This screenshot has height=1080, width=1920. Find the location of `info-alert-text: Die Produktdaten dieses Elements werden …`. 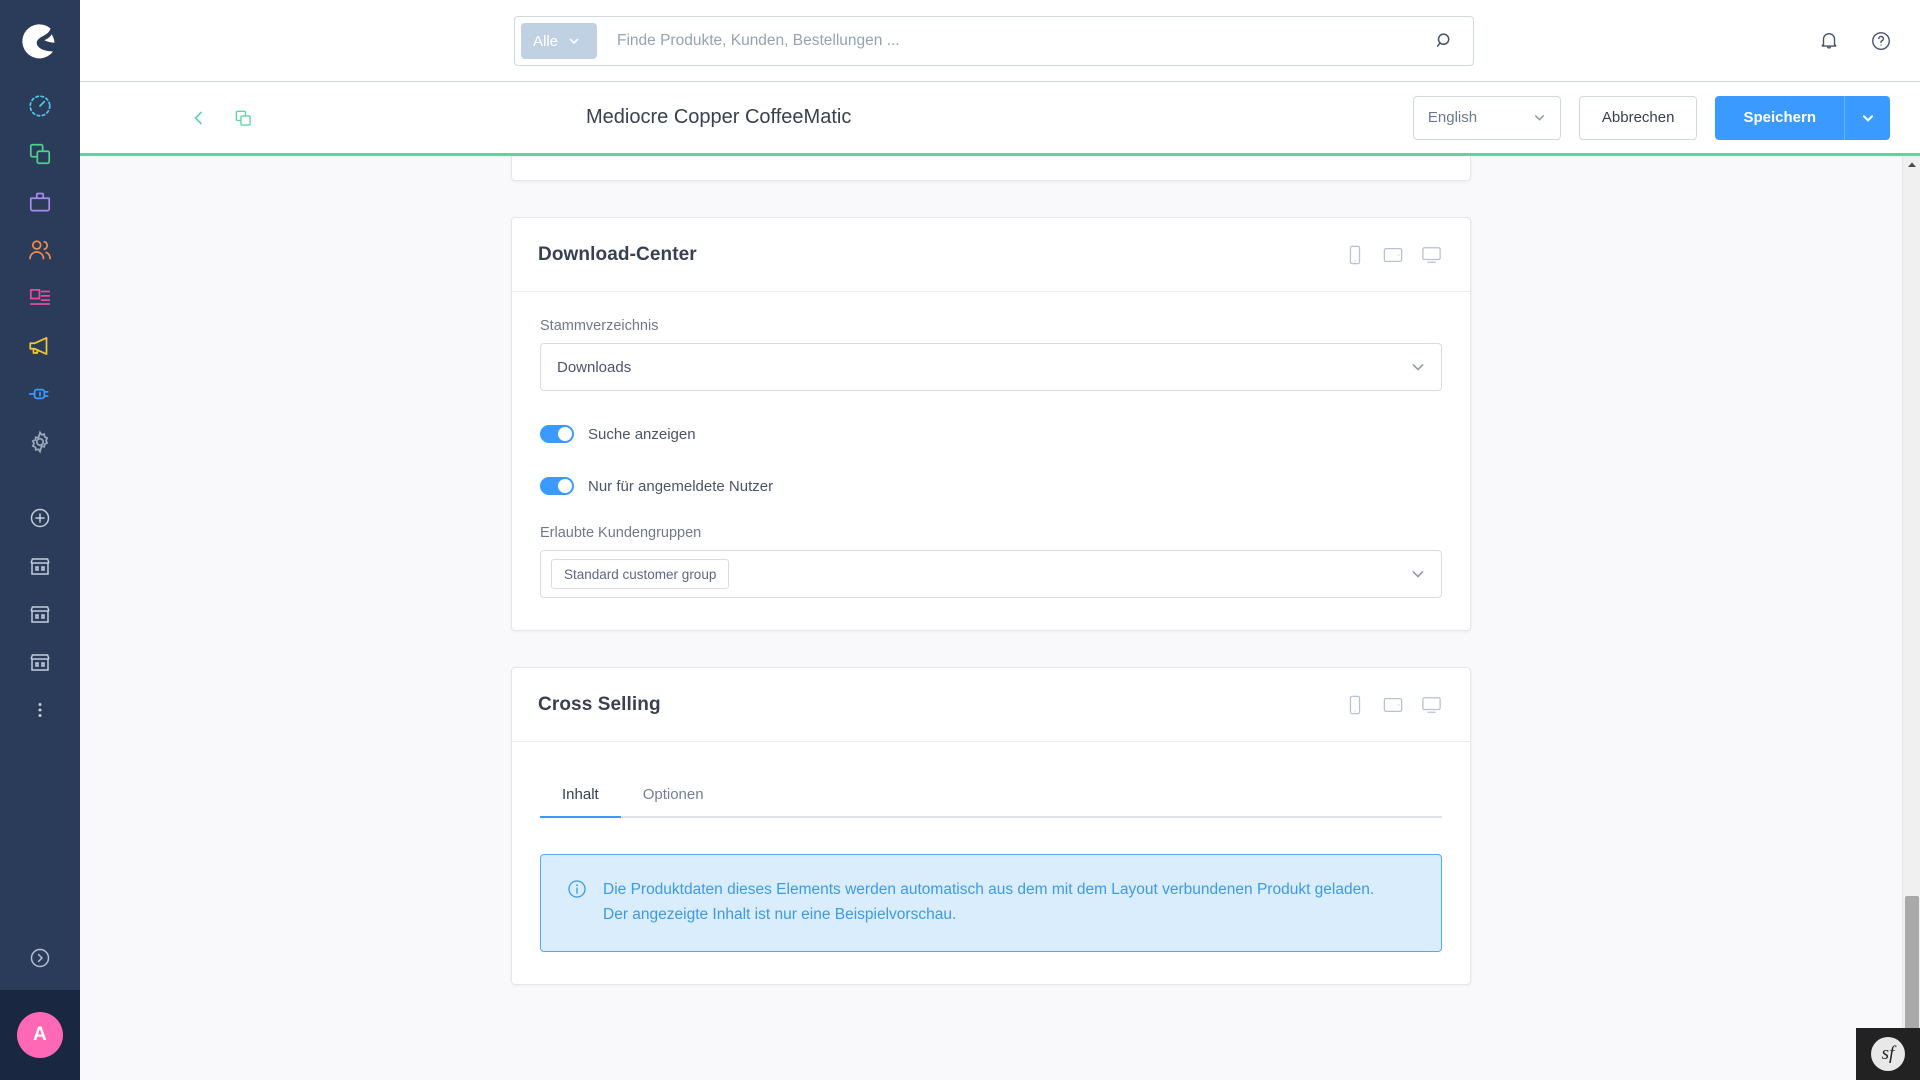

info-alert-text: Die Produktdaten dieses Elements werden … is located at coordinates (989, 902).